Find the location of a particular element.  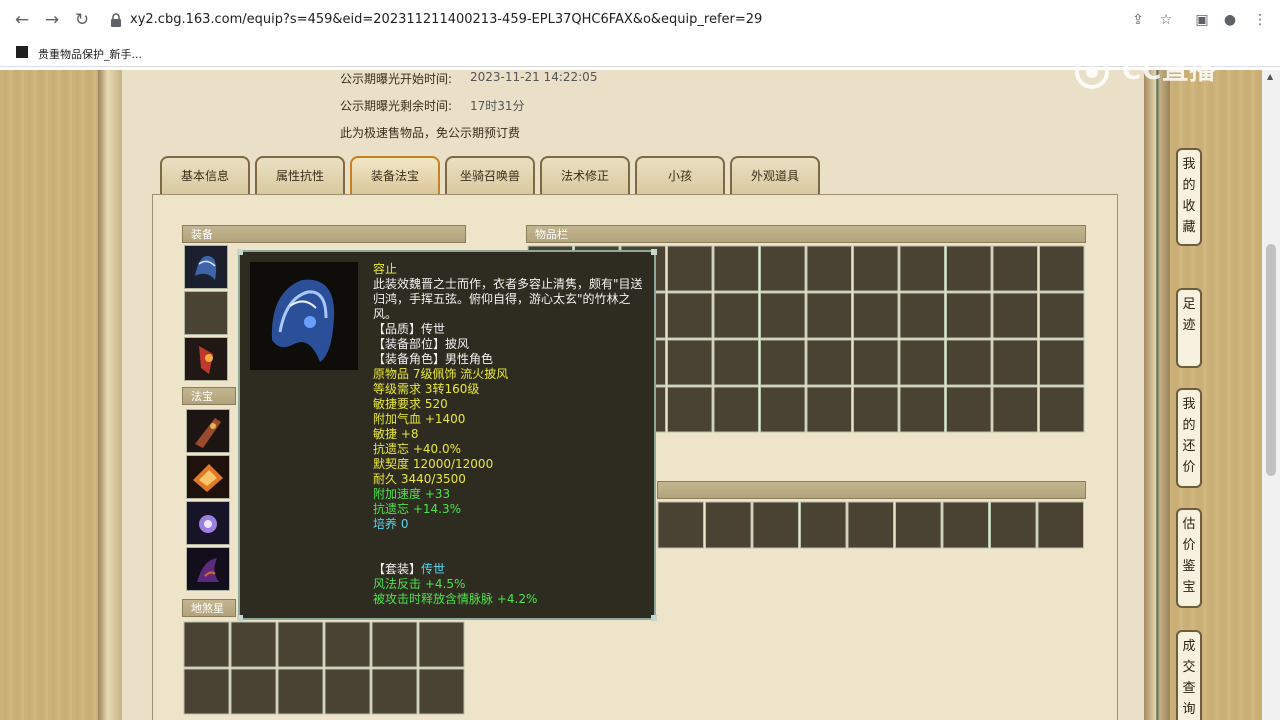

star-icon: ☆ is located at coordinates (1166, 20).